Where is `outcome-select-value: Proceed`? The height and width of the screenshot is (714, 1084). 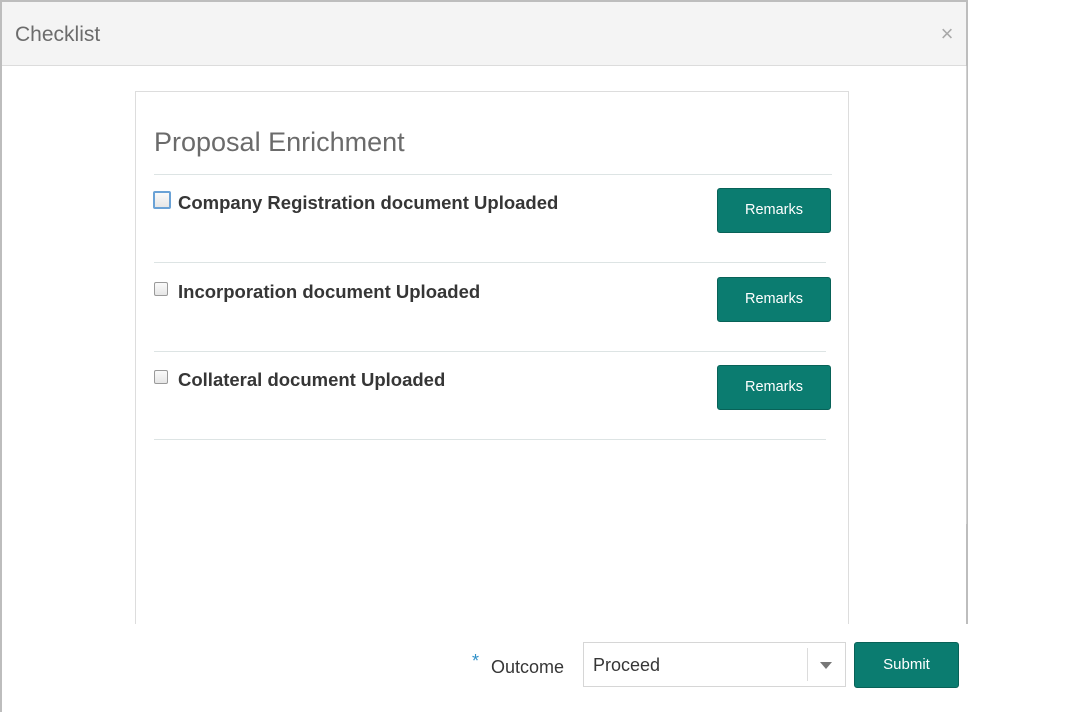
outcome-select-value: Proceed is located at coordinates (627, 665).